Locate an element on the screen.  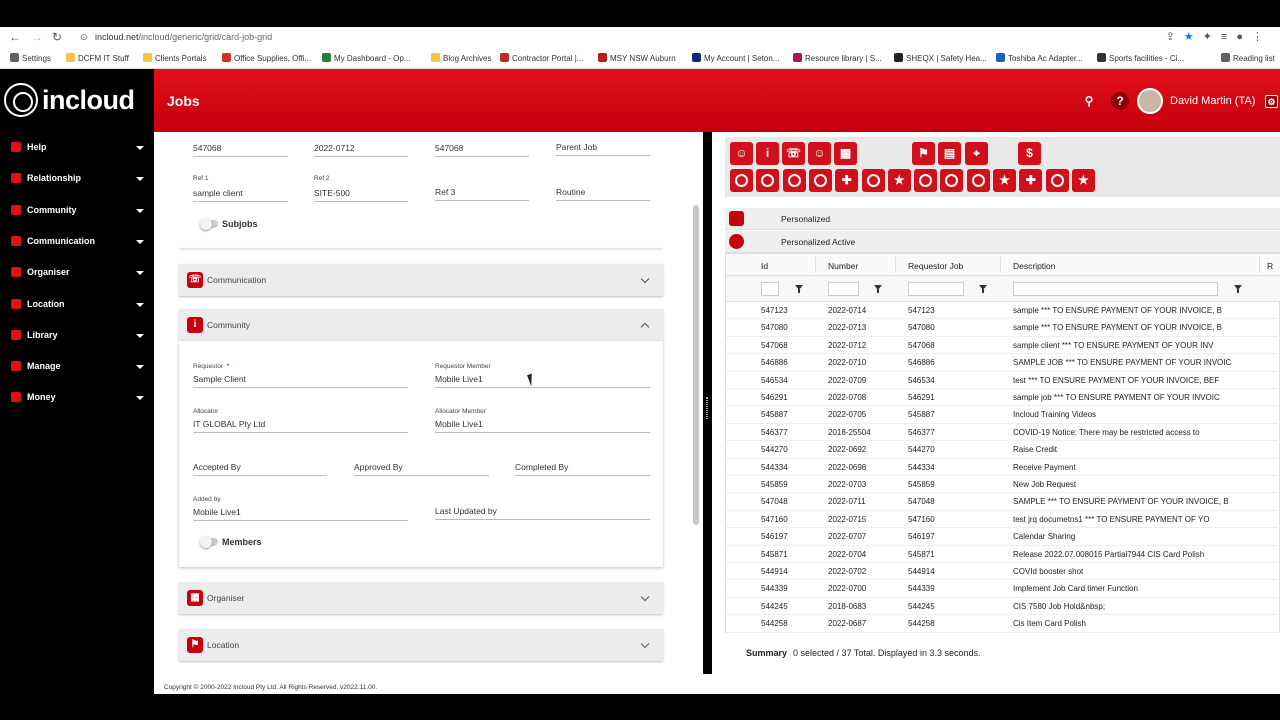
subjobs-toggle is located at coordinates (209, 224).